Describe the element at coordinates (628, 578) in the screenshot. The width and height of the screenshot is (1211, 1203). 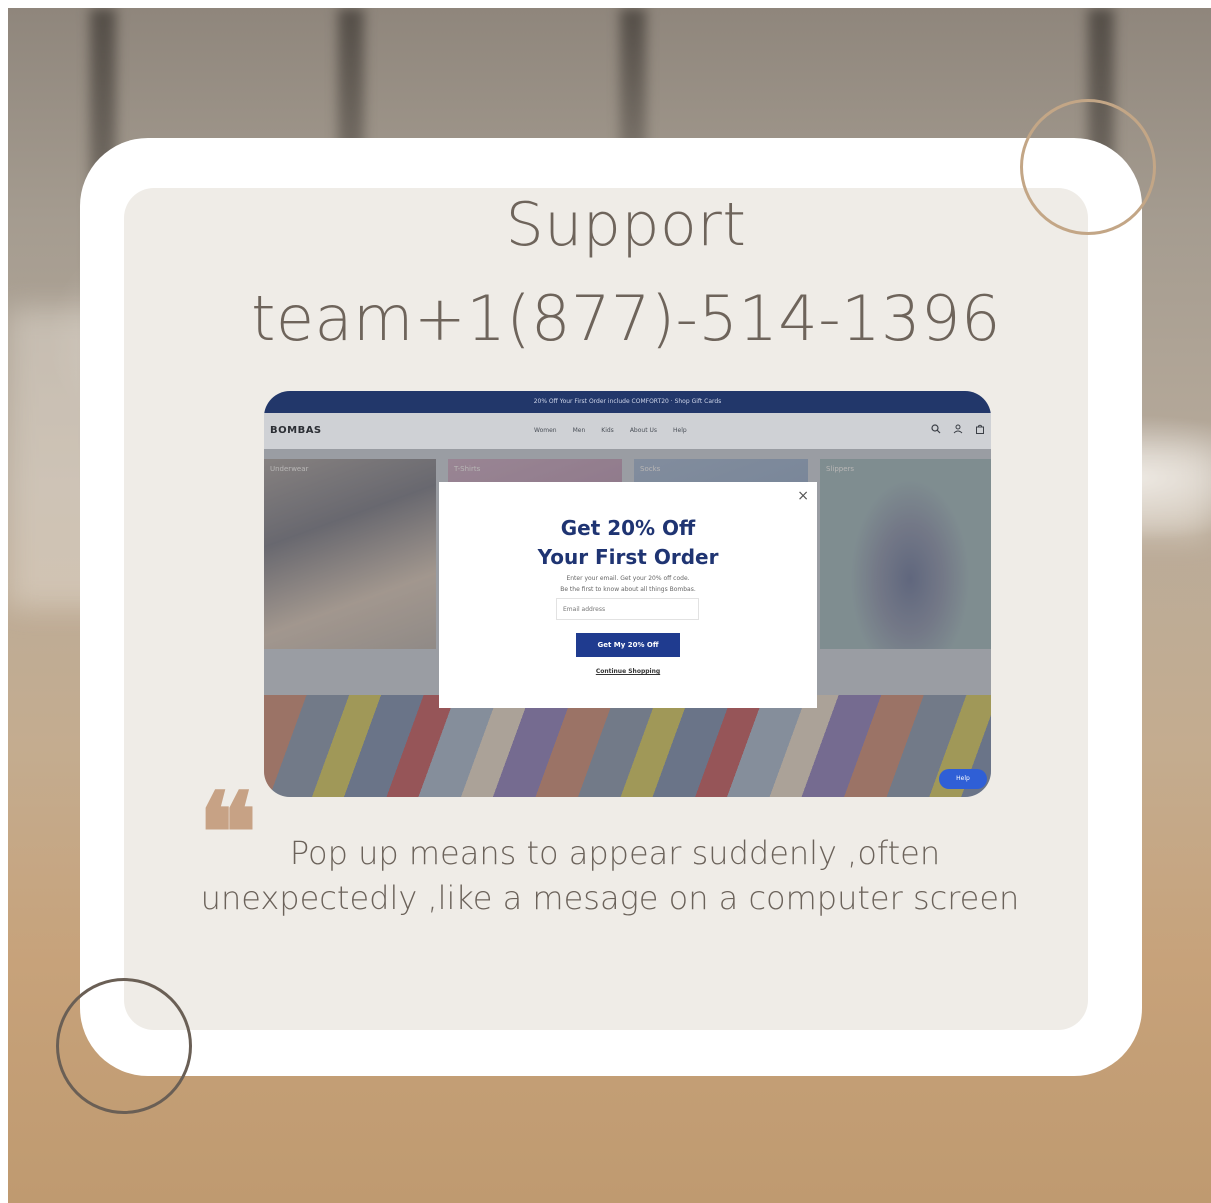
I see `popup-copy: Enter your email. Get your 20% off code.` at that location.